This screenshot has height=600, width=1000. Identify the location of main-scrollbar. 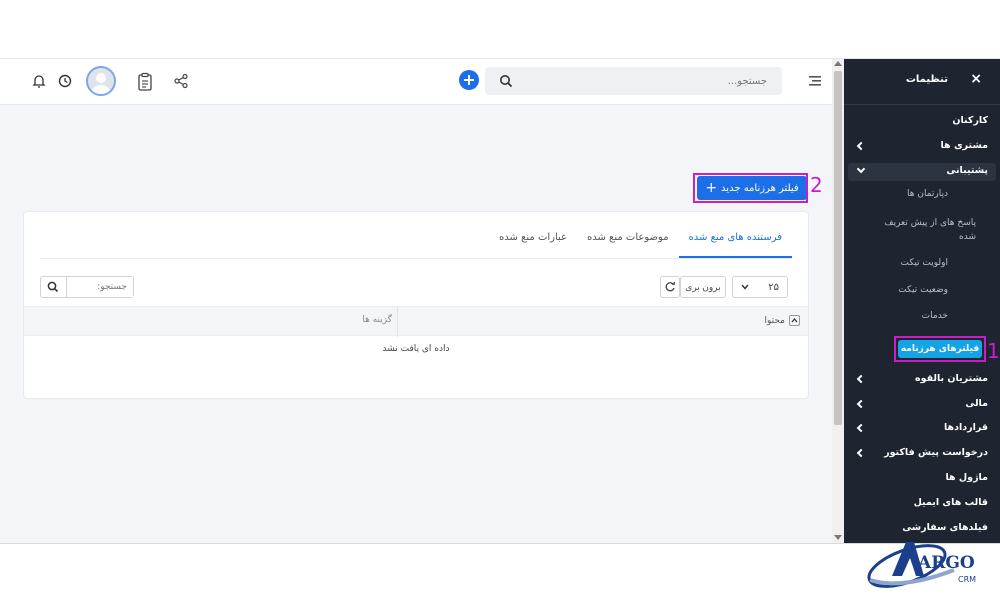
(838, 301).